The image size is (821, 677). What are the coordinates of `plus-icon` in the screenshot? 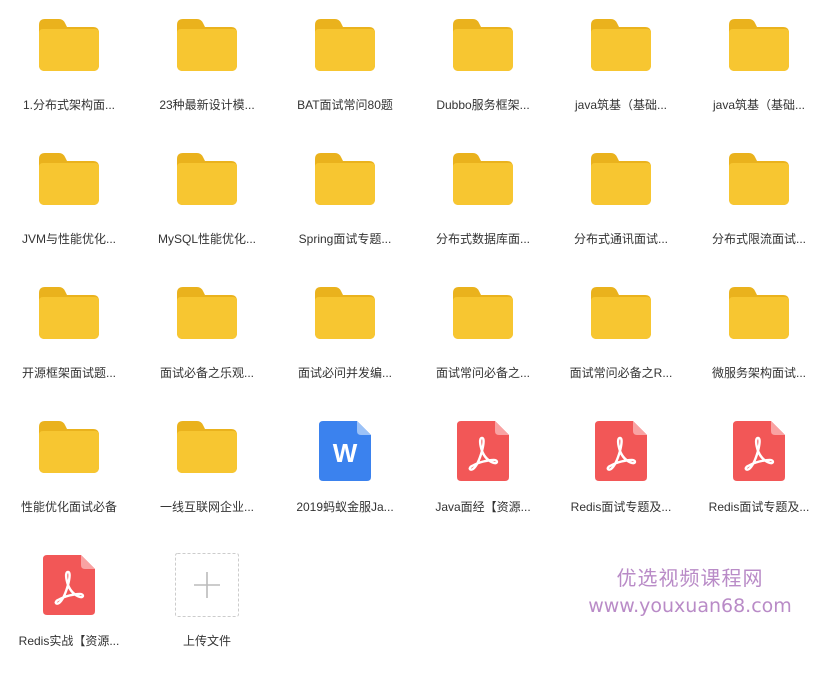 It's located at (207, 585).